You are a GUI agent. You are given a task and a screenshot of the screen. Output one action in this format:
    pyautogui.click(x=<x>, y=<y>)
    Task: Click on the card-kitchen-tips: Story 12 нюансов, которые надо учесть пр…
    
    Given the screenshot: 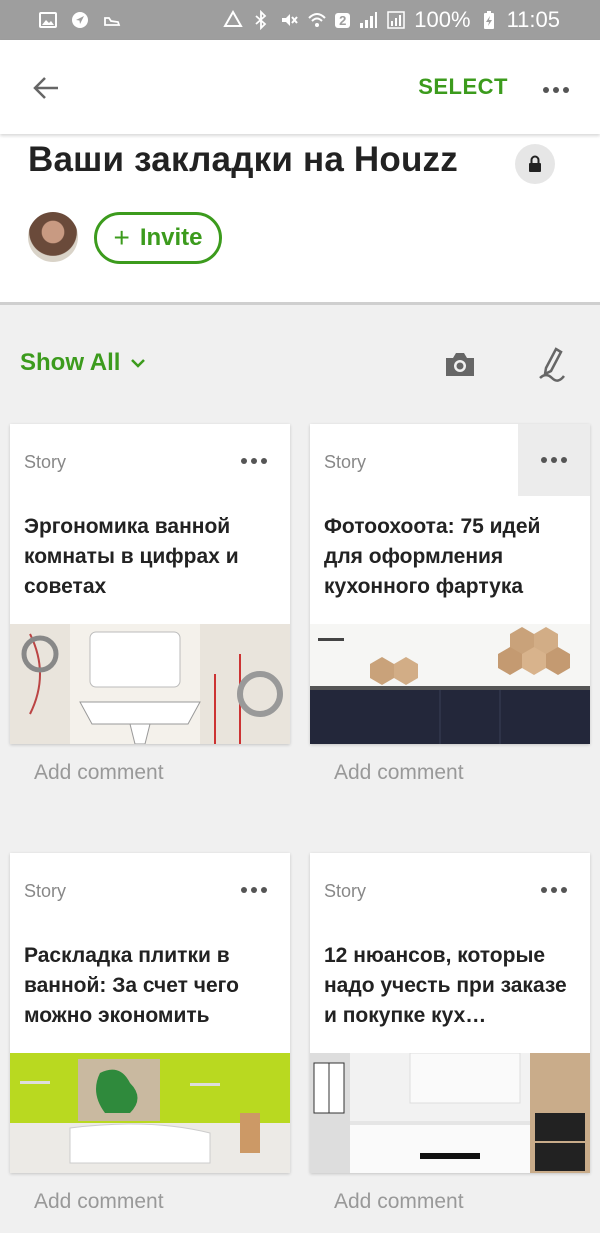 What is the action you would take?
    pyautogui.click(x=450, y=1013)
    